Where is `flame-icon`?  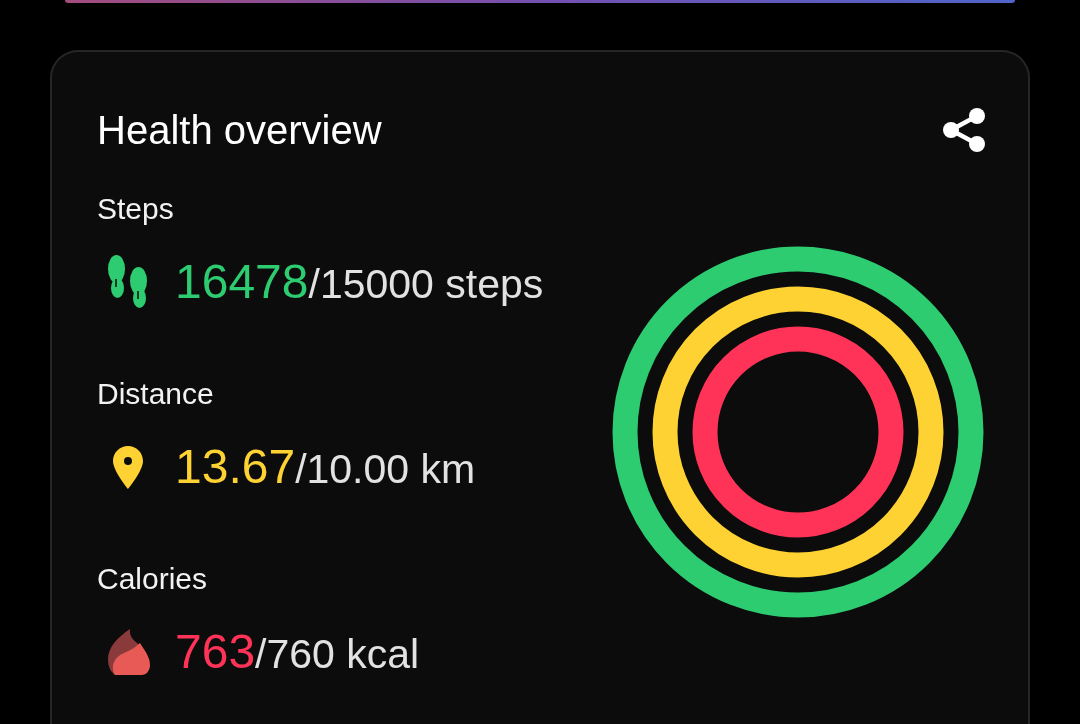
flame-icon is located at coordinates (128, 652).